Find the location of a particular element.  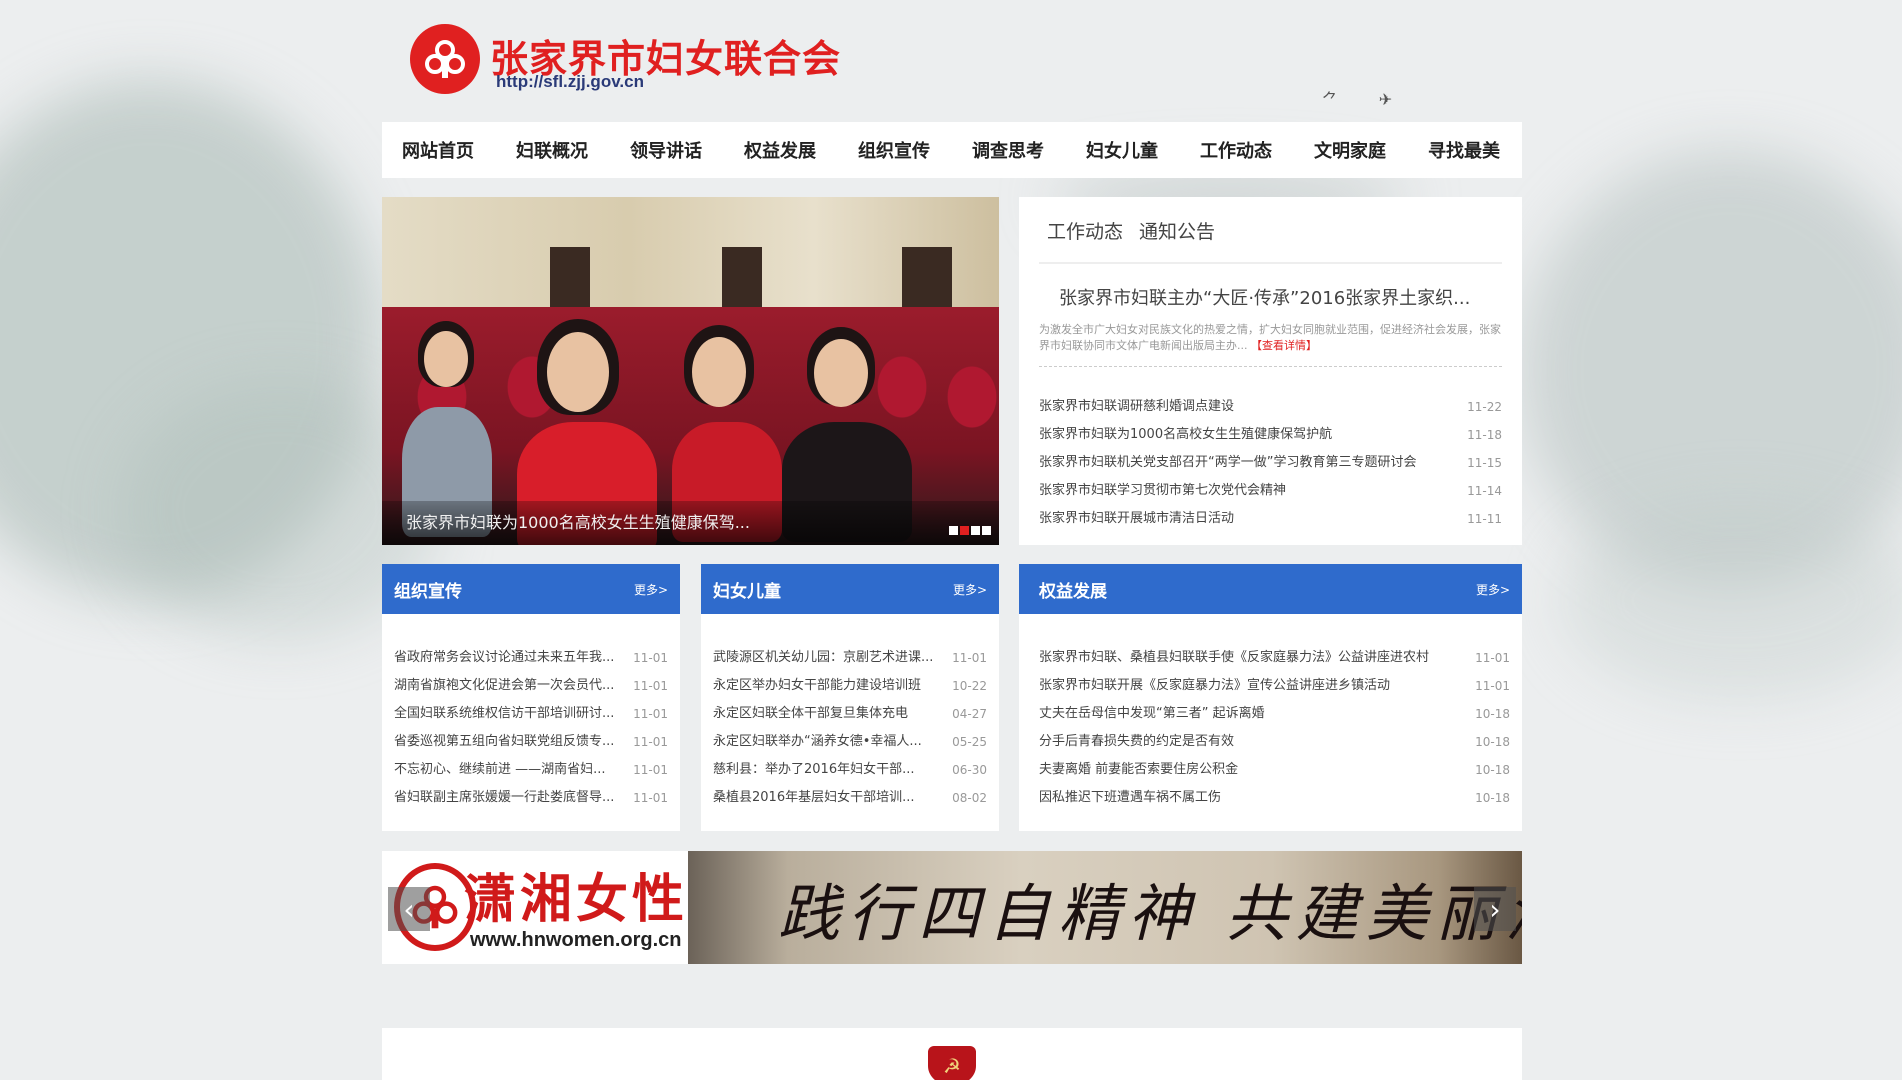

list-item: 张家界市妇联为1000名高校女生生殖健康保驾护航 11-18 is located at coordinates (1270, 435).